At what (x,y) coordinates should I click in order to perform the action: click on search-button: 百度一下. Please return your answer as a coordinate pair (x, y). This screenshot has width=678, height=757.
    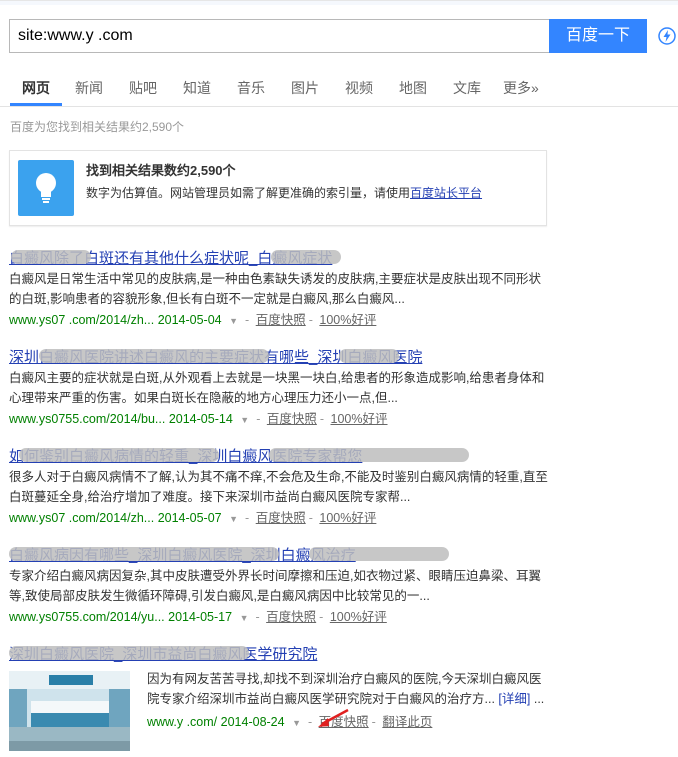
    Looking at the image, I should click on (598, 36).